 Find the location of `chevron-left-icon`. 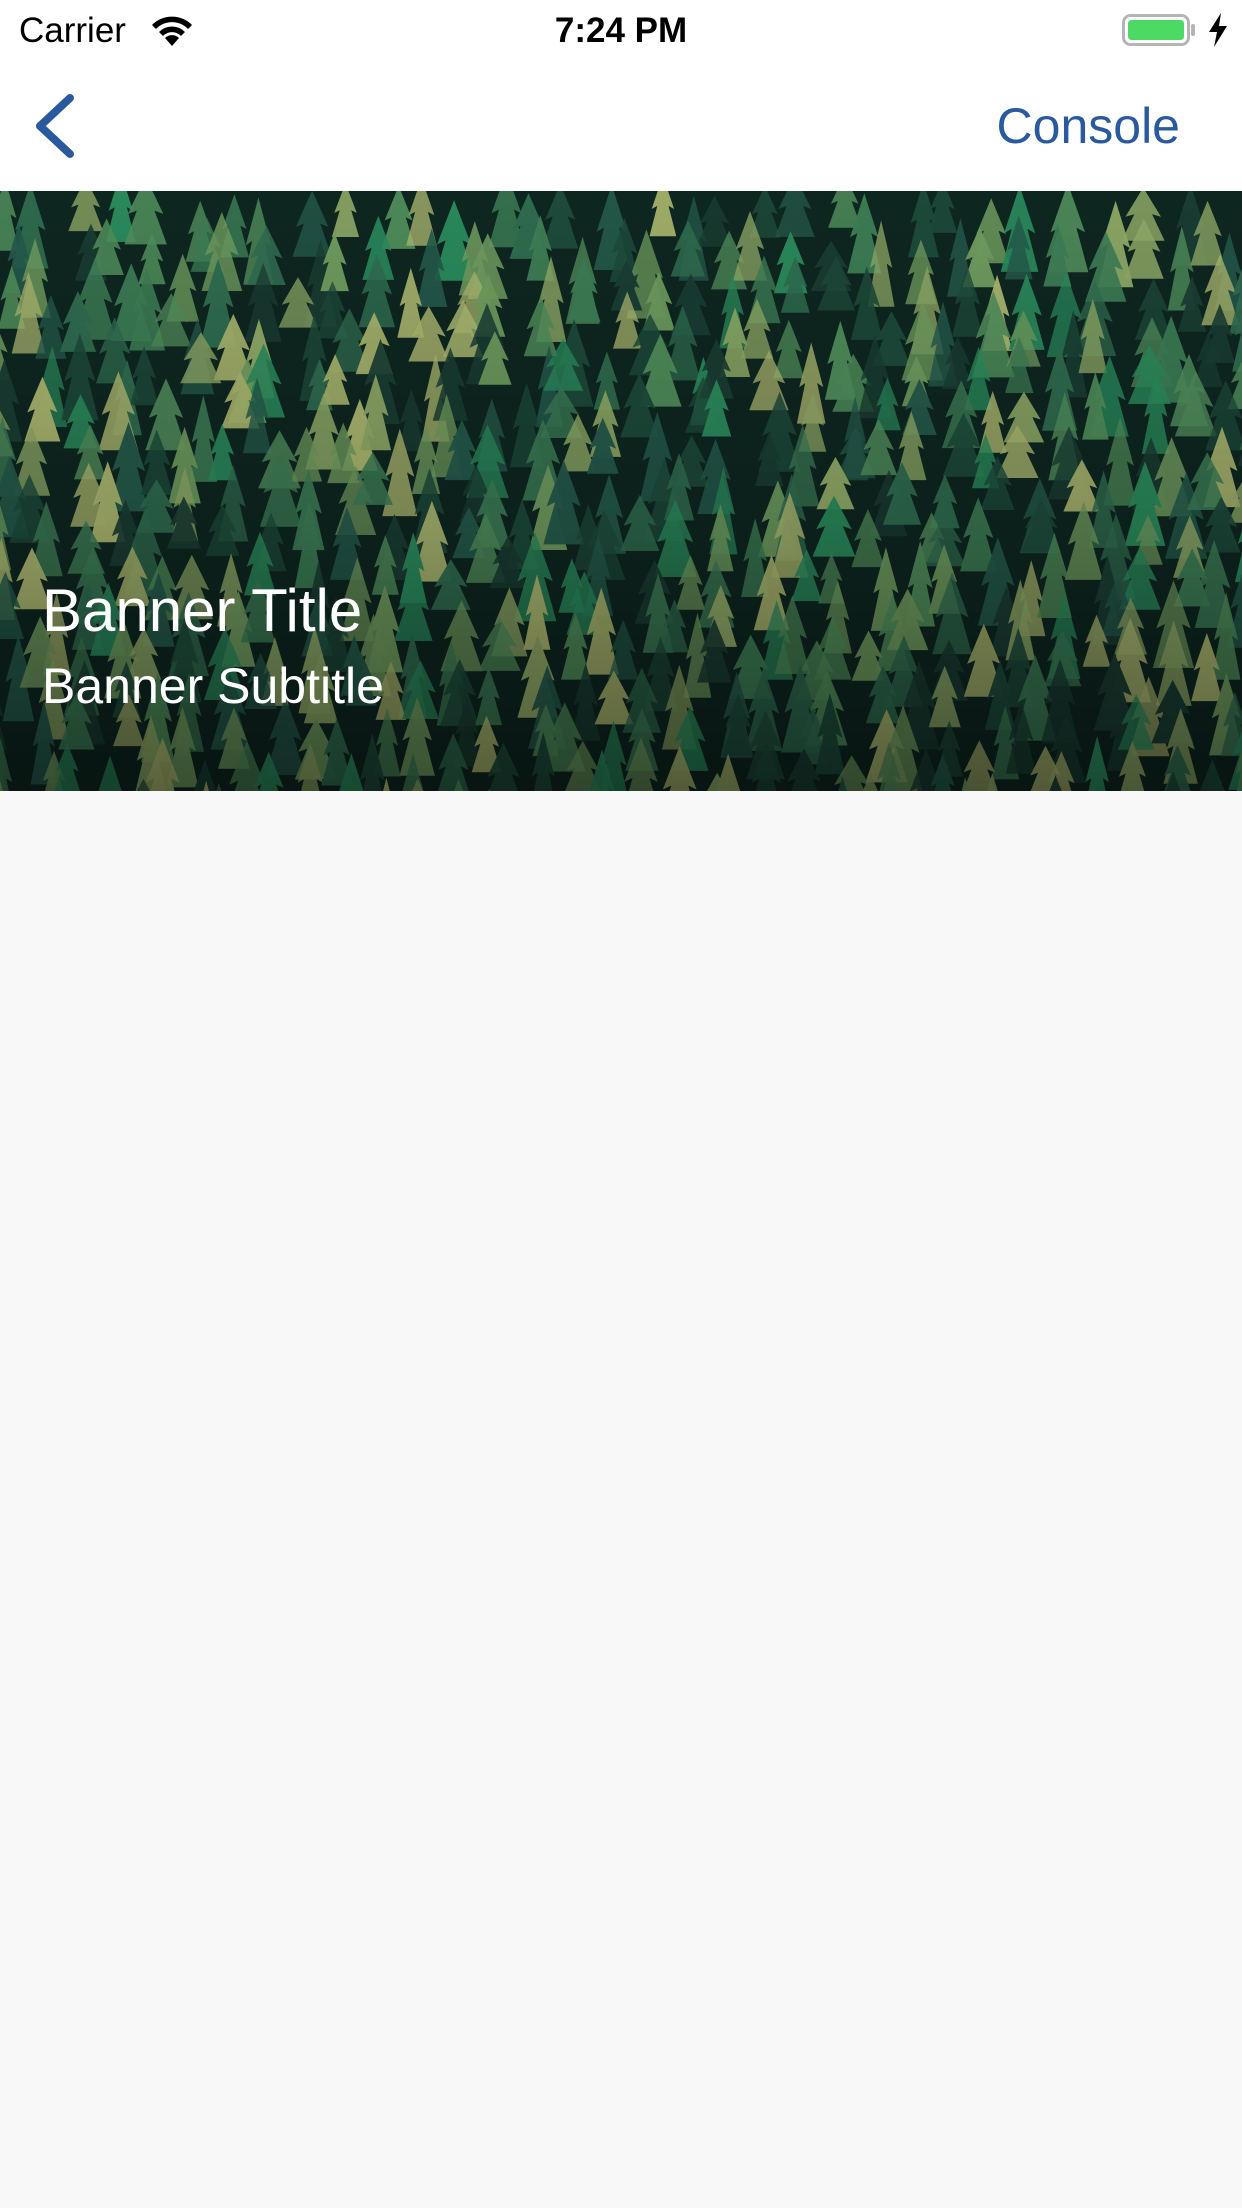

chevron-left-icon is located at coordinates (60, 126).